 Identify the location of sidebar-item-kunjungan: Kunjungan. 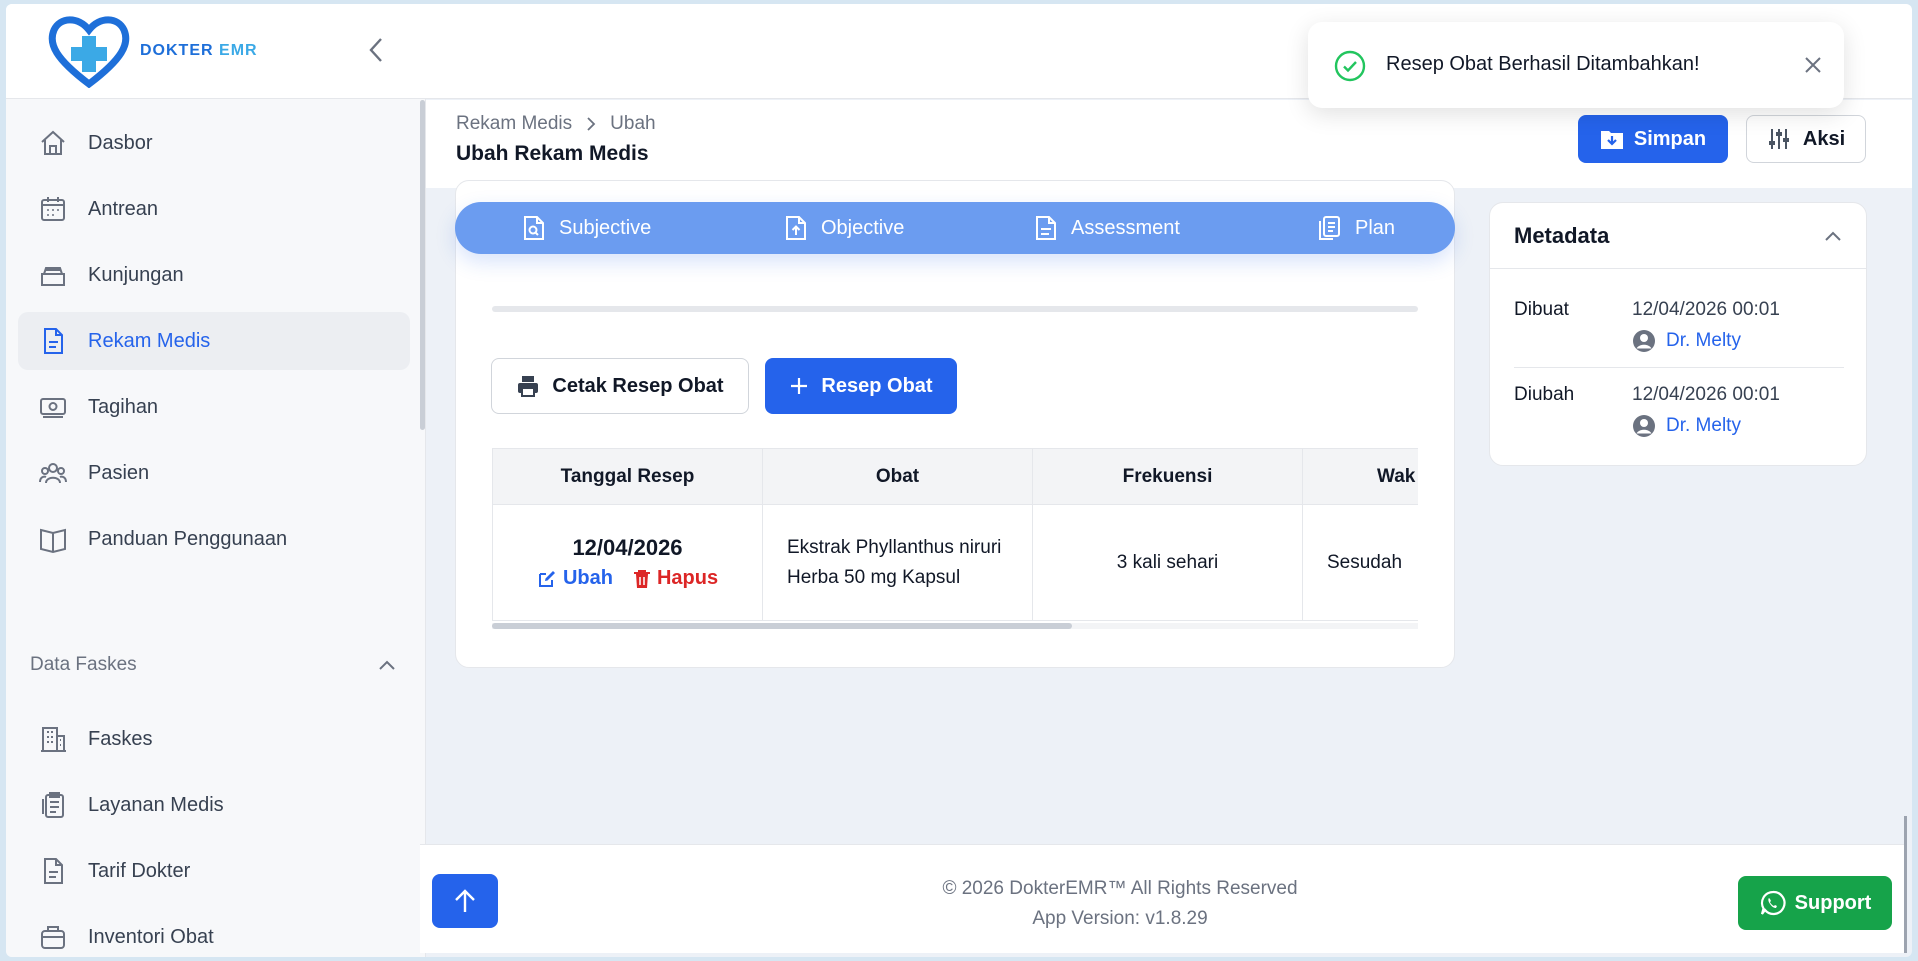
(214, 275).